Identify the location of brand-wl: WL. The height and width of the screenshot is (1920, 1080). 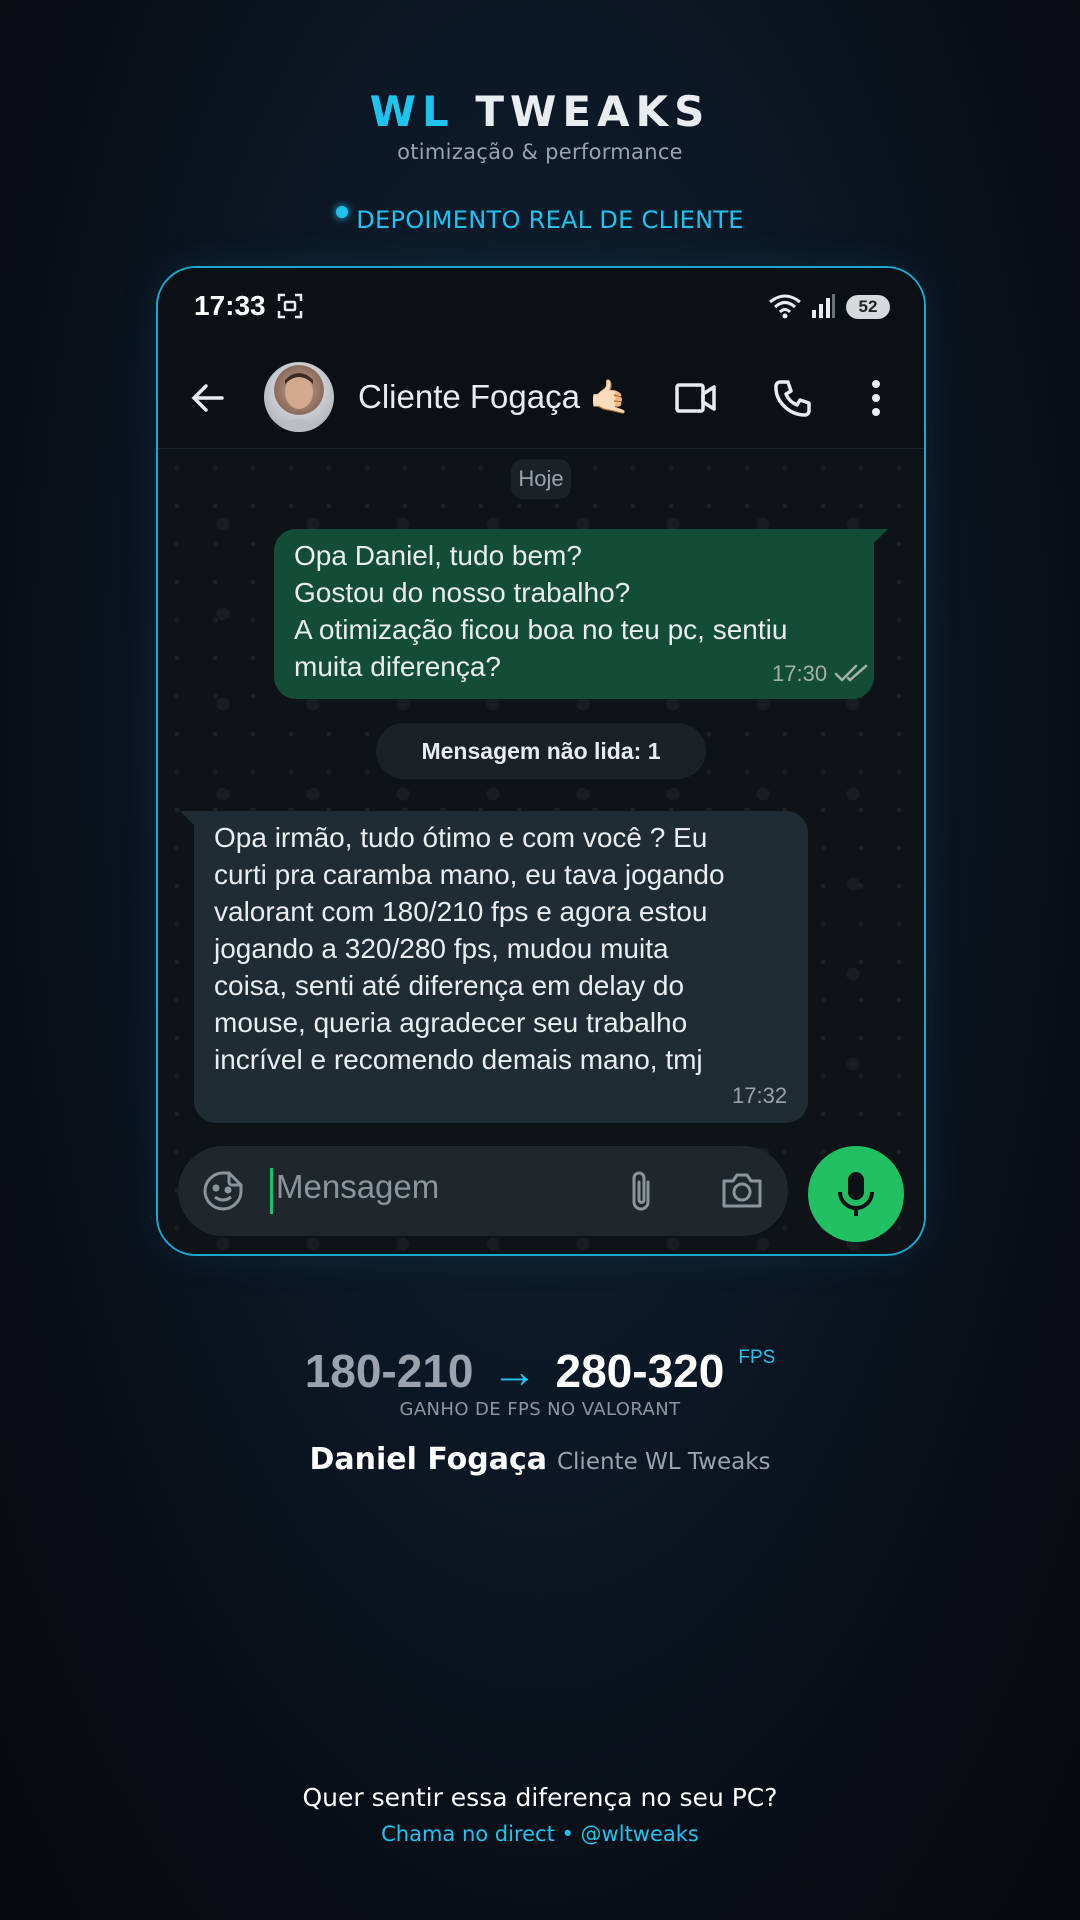
(412, 111).